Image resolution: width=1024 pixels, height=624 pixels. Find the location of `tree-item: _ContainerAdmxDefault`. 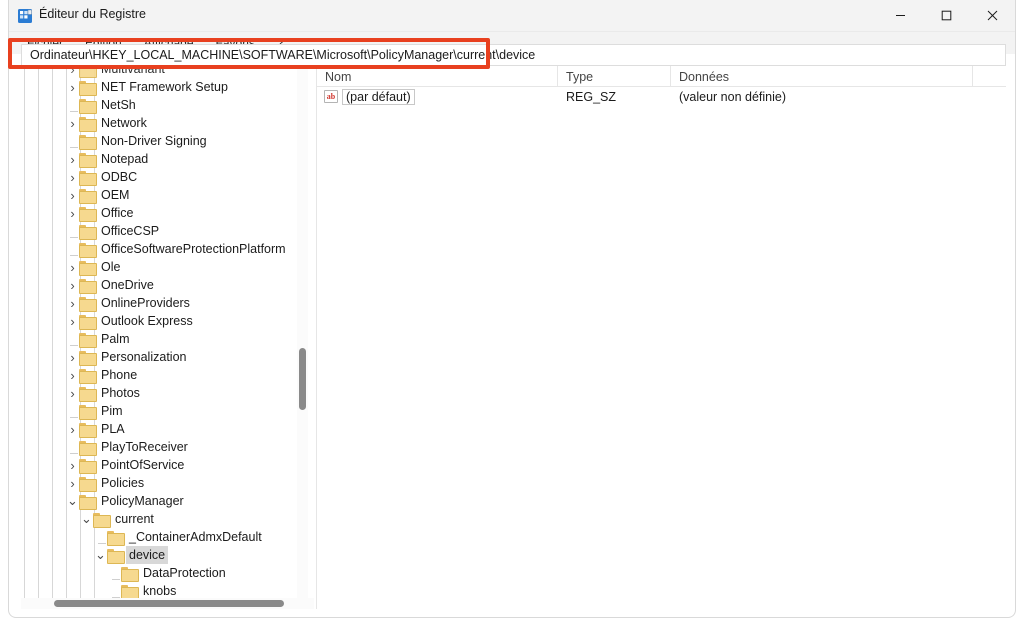

tree-item: _ContainerAdmxDefault is located at coordinates (161, 537).